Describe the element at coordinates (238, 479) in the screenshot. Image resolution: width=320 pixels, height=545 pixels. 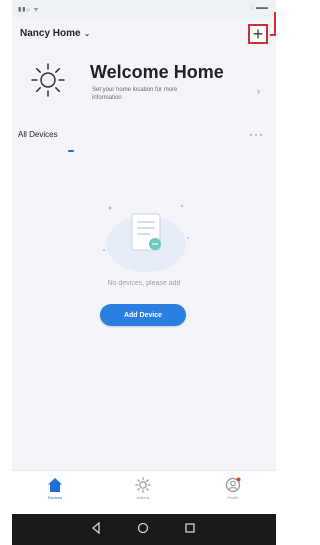
I see `notification-dot` at that location.